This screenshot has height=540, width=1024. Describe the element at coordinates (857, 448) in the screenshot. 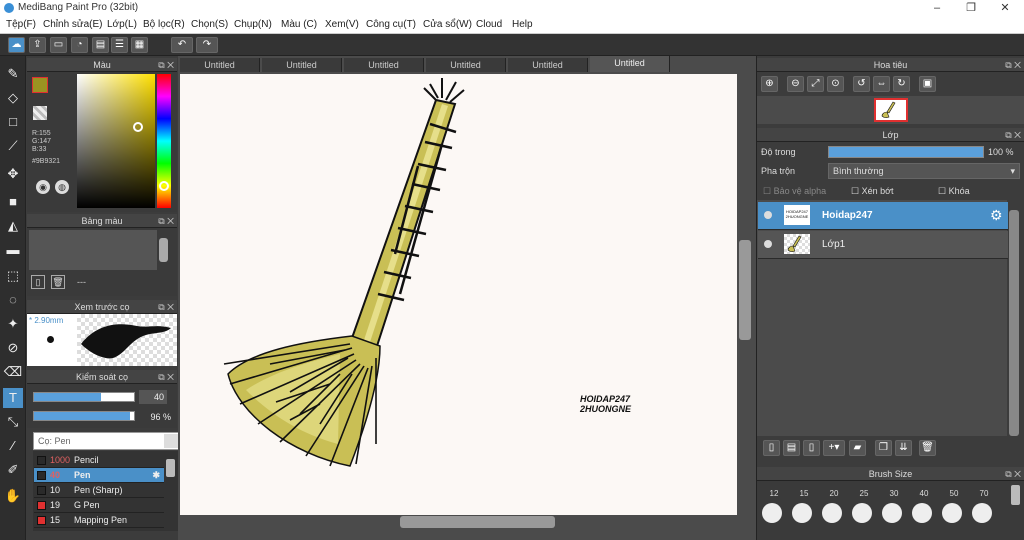

I see `folder-icon: ▰` at that location.